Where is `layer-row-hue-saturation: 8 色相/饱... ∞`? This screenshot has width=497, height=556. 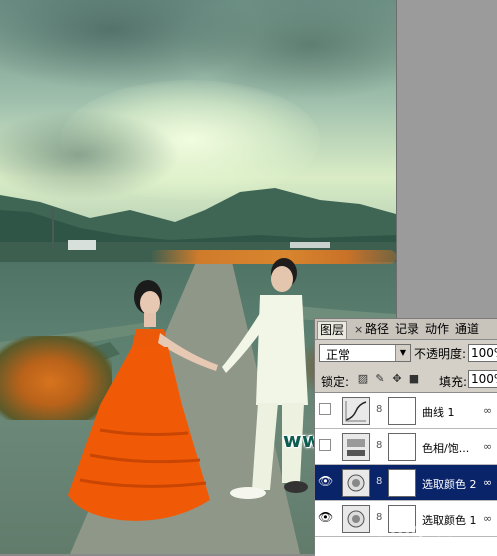
layer-row-hue-saturation: 8 色相/饱... ∞ is located at coordinates (406, 447).